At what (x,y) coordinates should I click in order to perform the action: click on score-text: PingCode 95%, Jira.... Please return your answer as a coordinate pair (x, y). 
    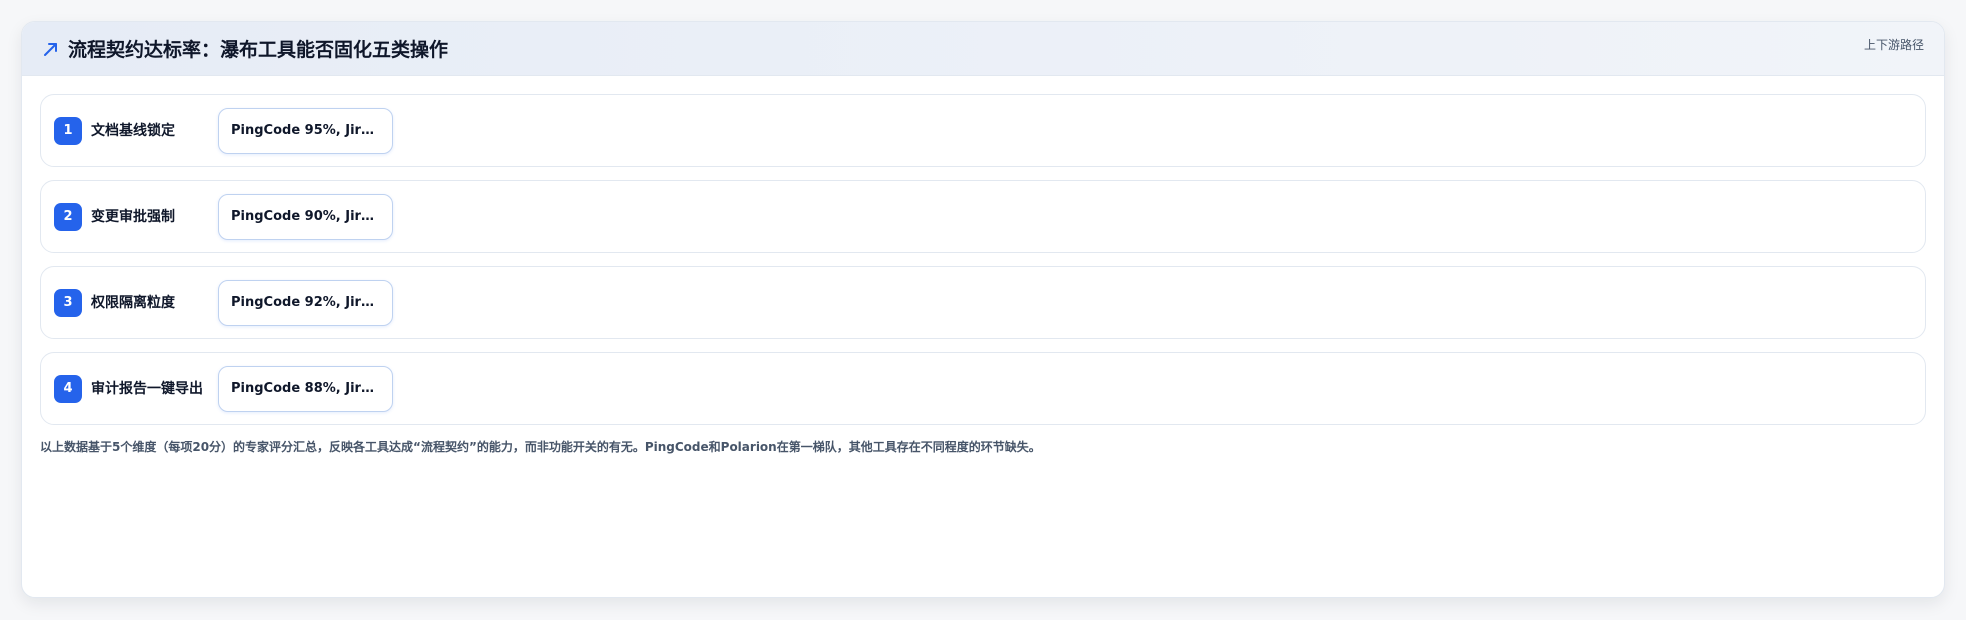
    Looking at the image, I should click on (305, 130).